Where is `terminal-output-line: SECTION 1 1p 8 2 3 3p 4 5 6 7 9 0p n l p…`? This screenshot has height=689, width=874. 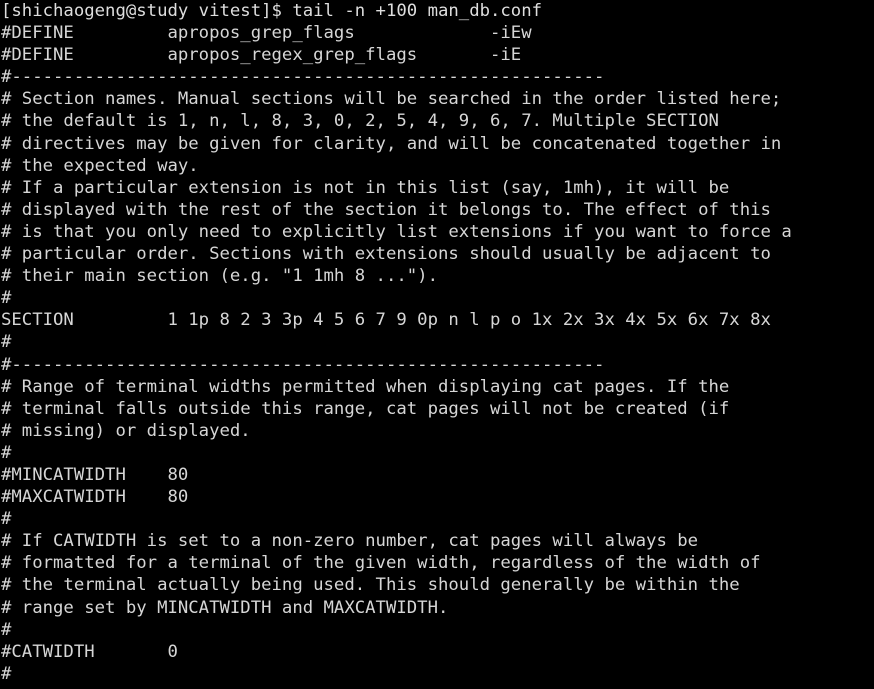
terminal-output-line: SECTION 1 1p 8 2 3 3p 4 5 6 7 9 0p n l p… is located at coordinates (386, 320).